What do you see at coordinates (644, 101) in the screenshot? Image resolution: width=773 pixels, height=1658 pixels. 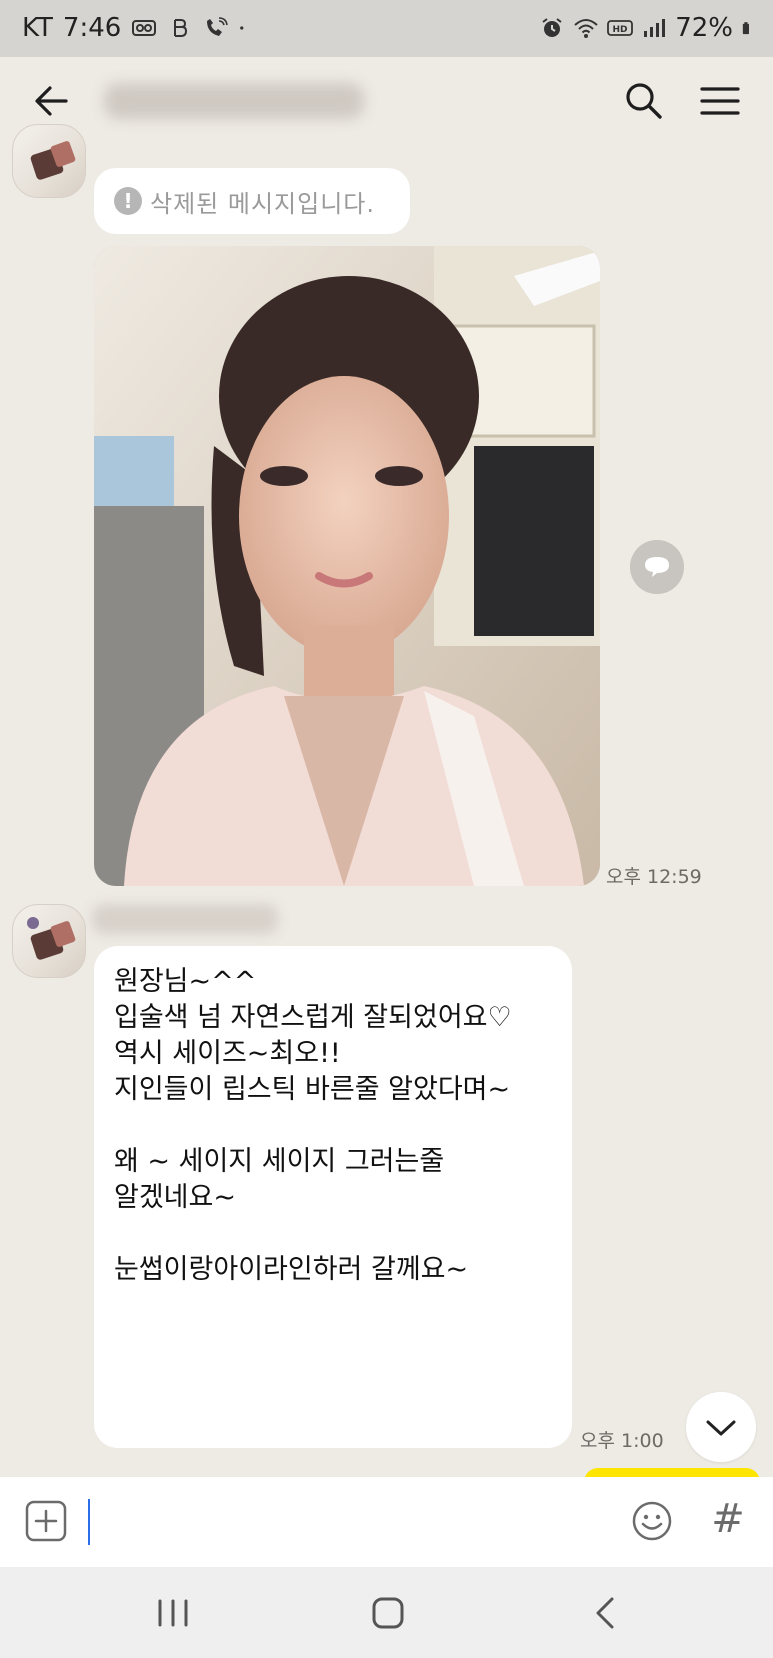 I see `search-icon` at bounding box center [644, 101].